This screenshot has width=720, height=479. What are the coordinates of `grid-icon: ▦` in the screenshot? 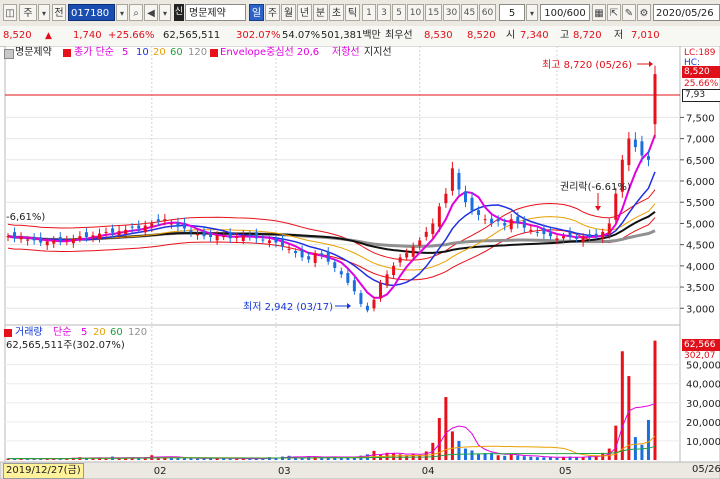 It's located at (599, 12).